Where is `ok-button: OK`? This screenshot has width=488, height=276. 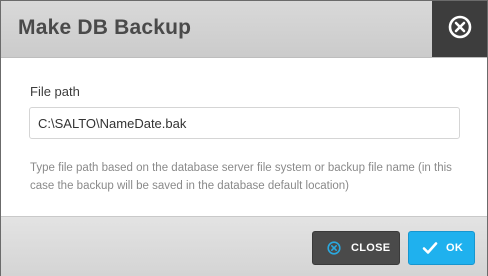 ok-button: OK is located at coordinates (441, 248).